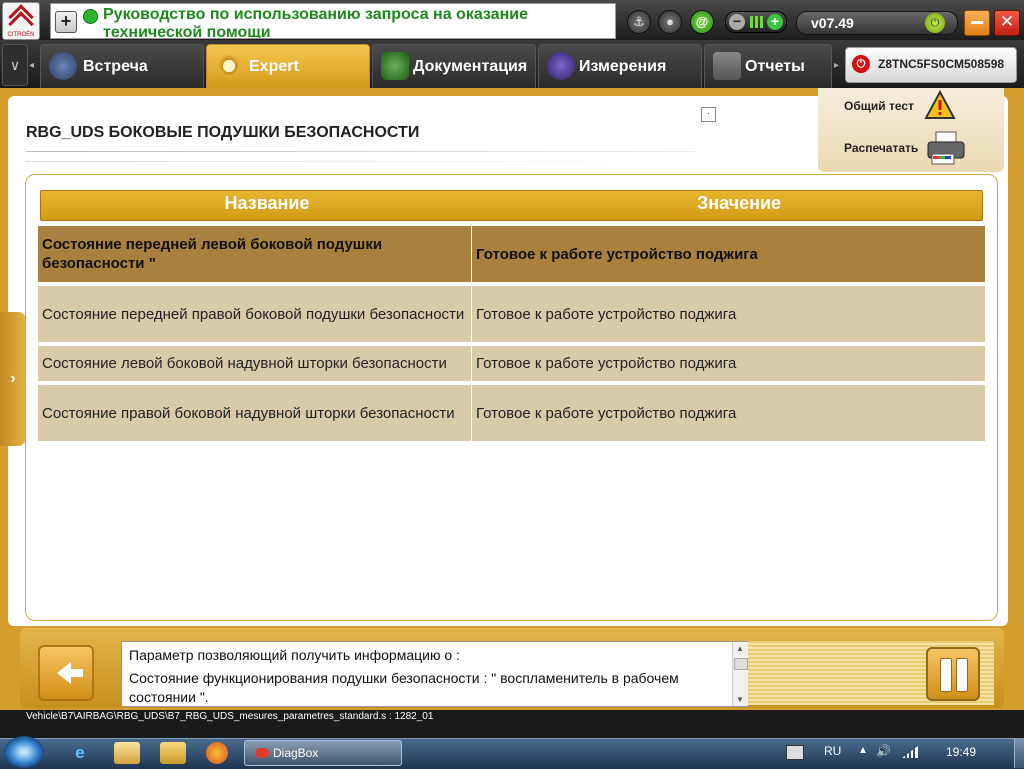 The width and height of the screenshot is (1024, 769). I want to click on pause-button, so click(953, 674).